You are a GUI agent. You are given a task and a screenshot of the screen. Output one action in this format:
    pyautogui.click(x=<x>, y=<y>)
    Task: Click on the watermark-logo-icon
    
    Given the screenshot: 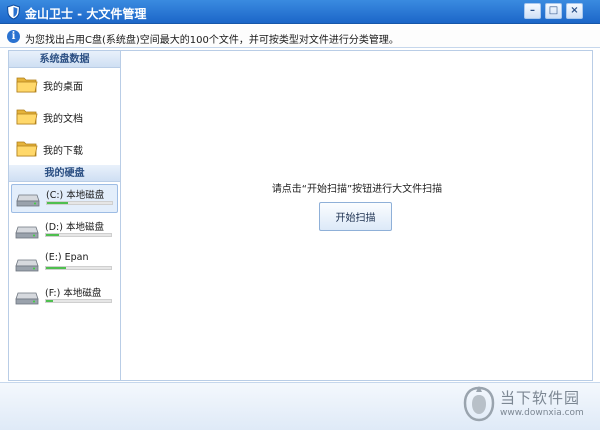 What is the action you would take?
    pyautogui.click(x=479, y=404)
    